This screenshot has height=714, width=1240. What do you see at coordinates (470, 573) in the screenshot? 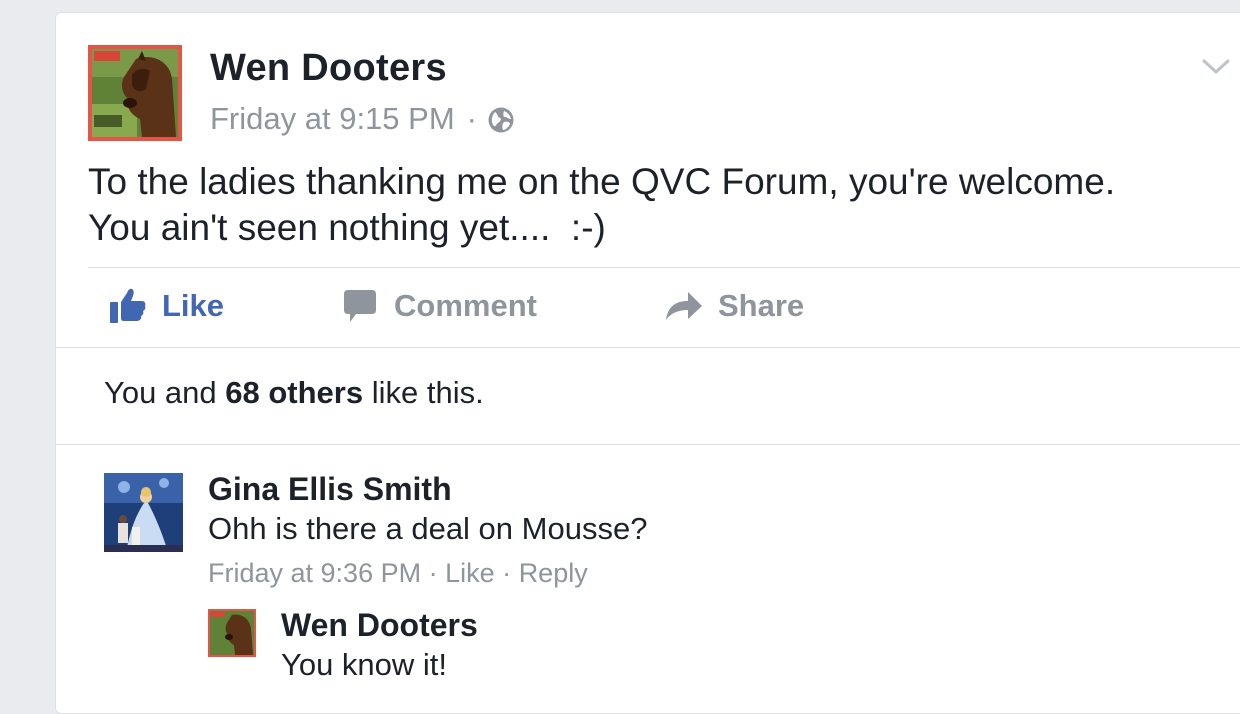
I see `comment-like-link: Like` at bounding box center [470, 573].